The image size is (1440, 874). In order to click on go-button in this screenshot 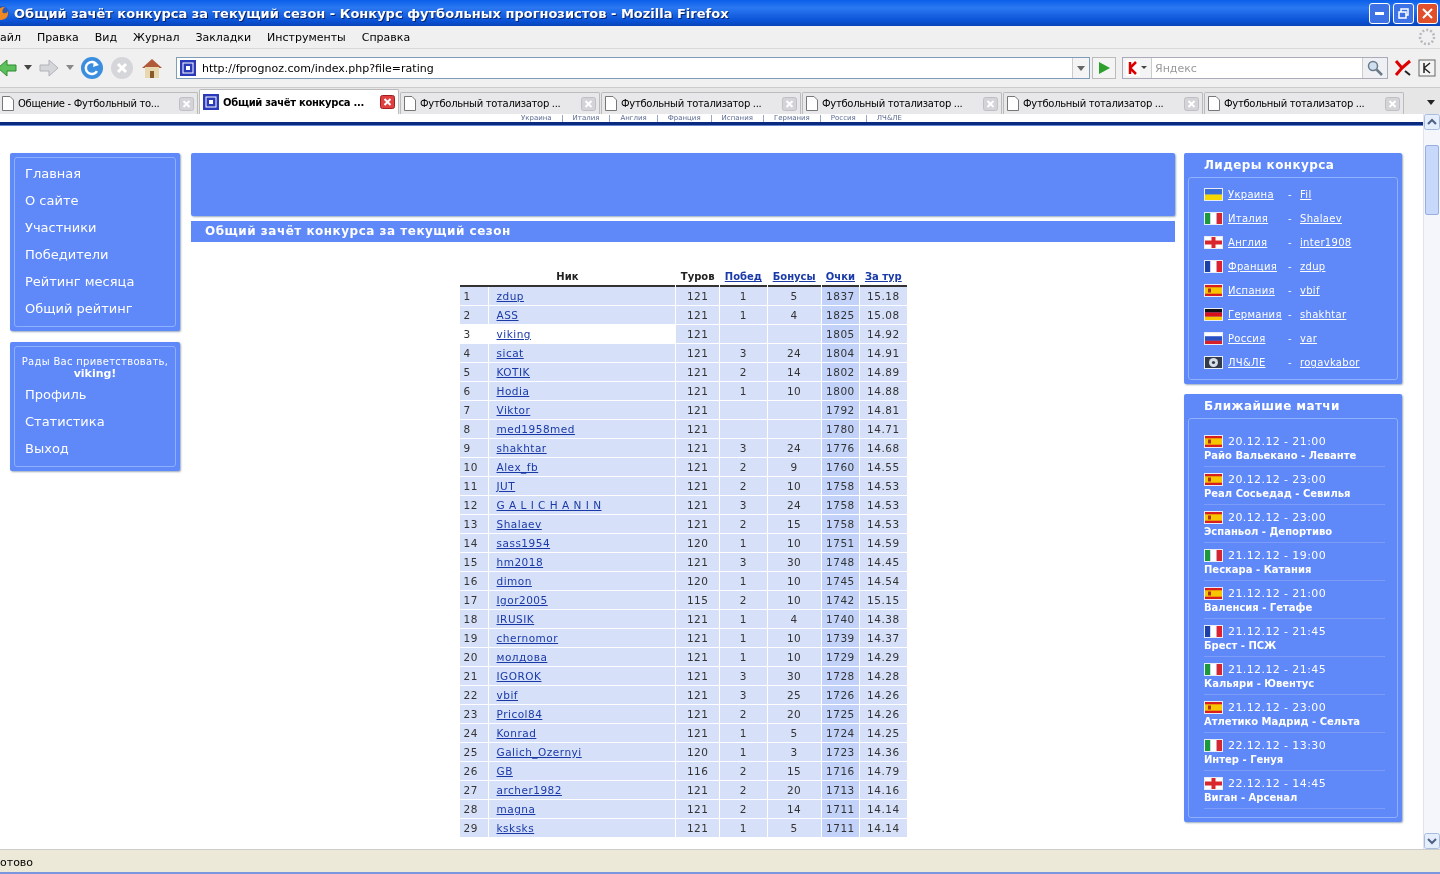, I will do `click(1104, 68)`.